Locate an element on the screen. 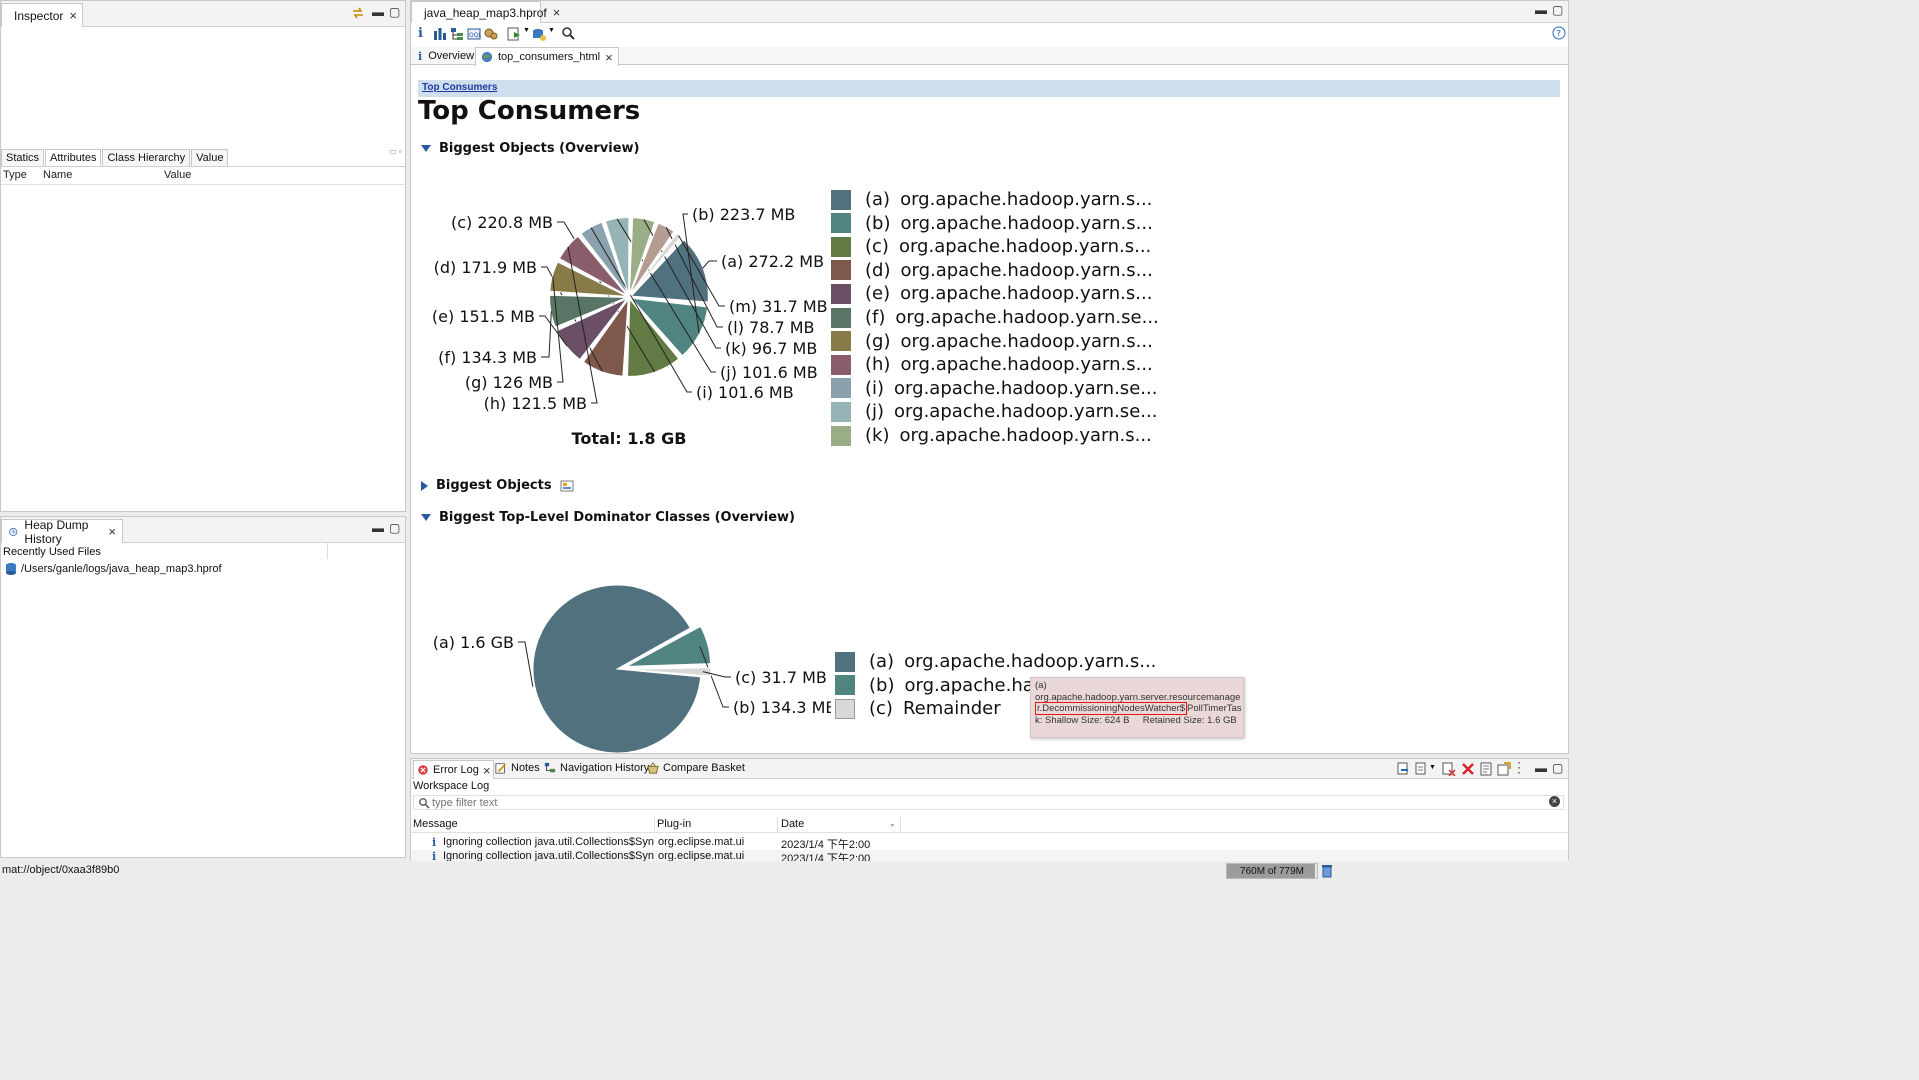 Image resolution: width=1919 pixels, height=1080 pixels. subtab-class-hierarchy: Class Hierarchy is located at coordinates (146, 157).